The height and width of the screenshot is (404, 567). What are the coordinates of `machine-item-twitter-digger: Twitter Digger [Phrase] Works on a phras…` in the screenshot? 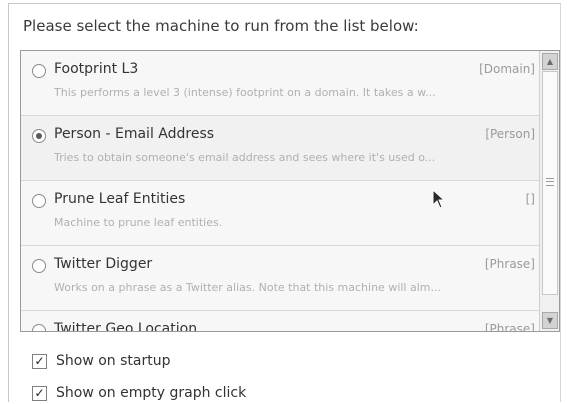 It's located at (280, 278).